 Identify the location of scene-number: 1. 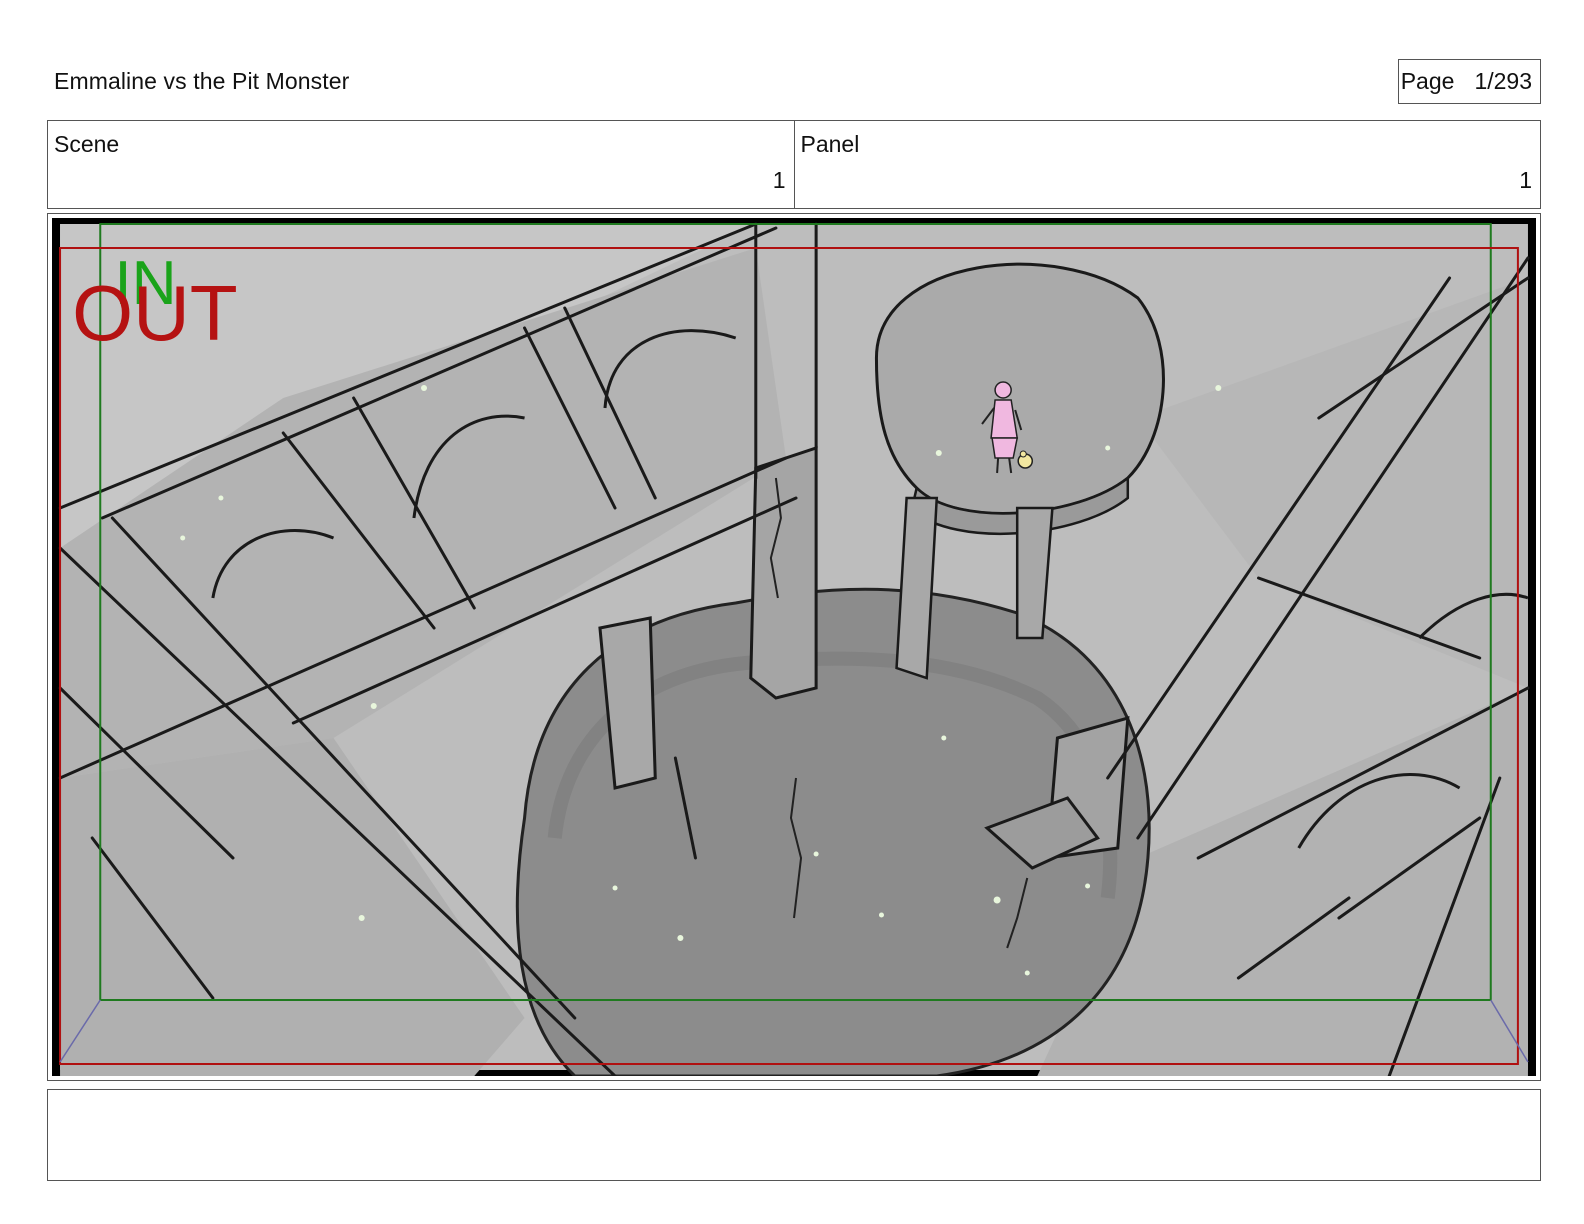
(779, 180).